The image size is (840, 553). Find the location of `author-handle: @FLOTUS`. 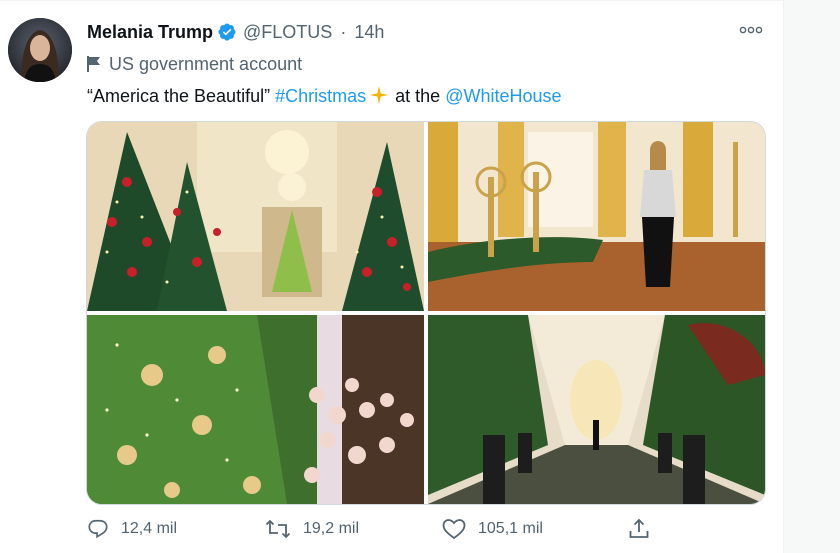

author-handle: @FLOTUS is located at coordinates (287, 32).